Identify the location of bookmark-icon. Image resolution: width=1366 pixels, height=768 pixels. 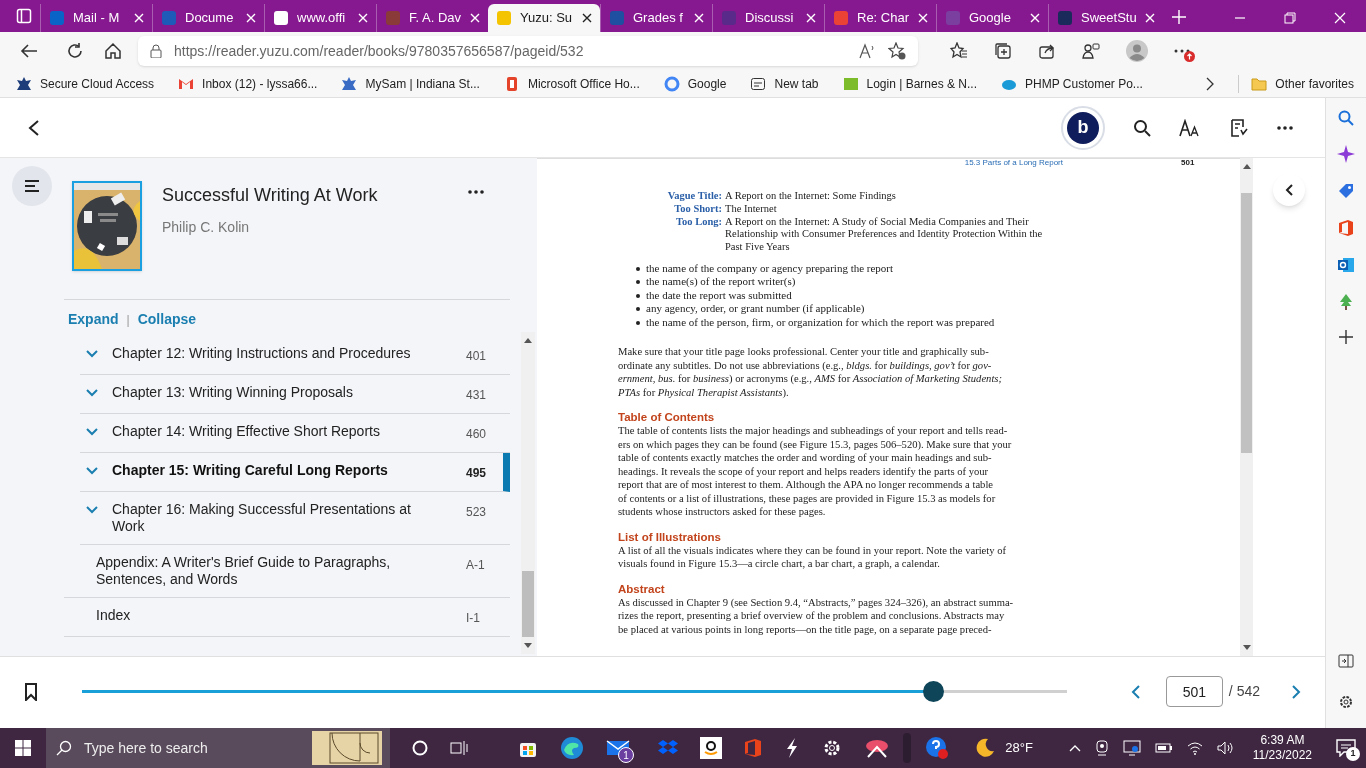
(31, 691).